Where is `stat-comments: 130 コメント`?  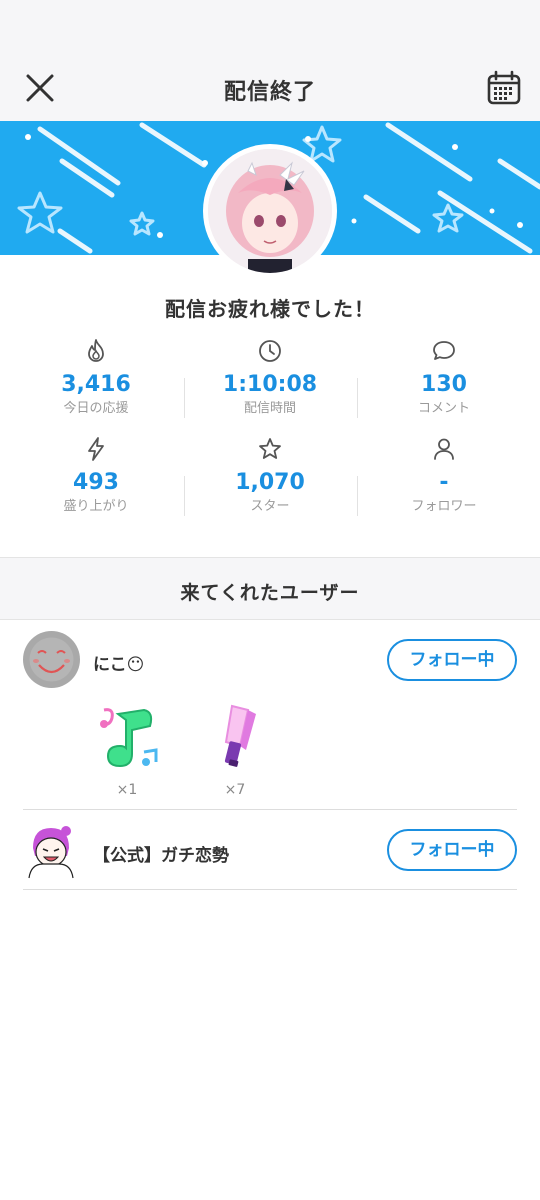
stat-comments: 130 コメント is located at coordinates (444, 378).